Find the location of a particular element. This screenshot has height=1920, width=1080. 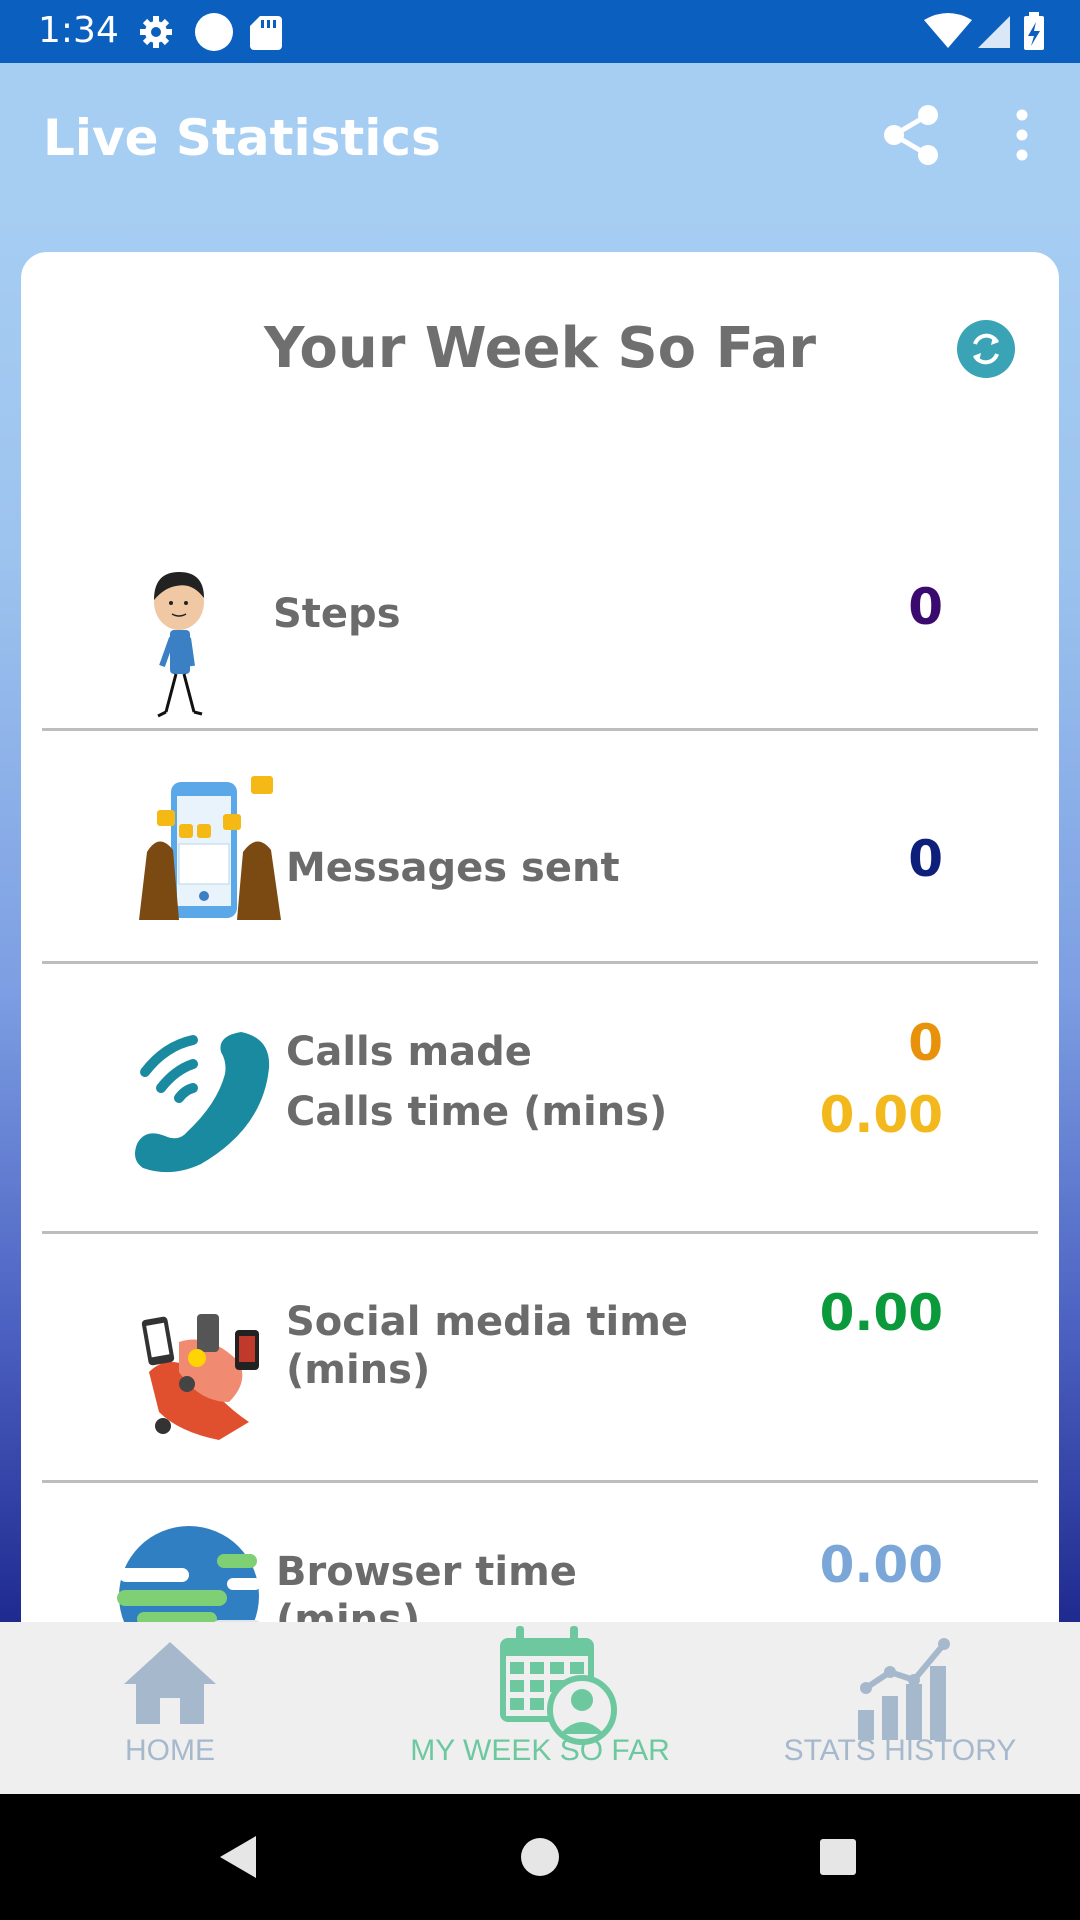

social-media-label-line2: (mins) is located at coordinates (358, 1370).